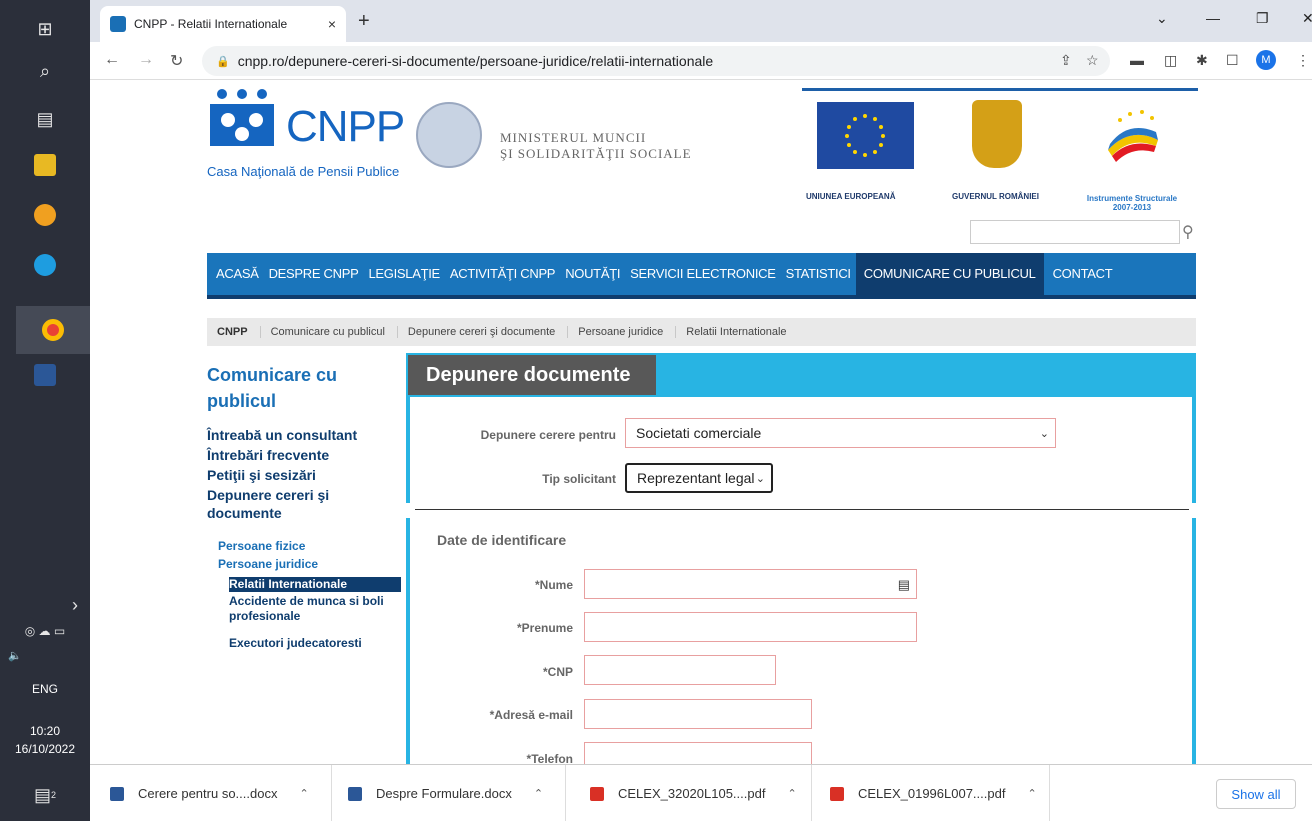 The width and height of the screenshot is (1312, 821). I want to click on search-icon: ⚲, so click(1188, 232).